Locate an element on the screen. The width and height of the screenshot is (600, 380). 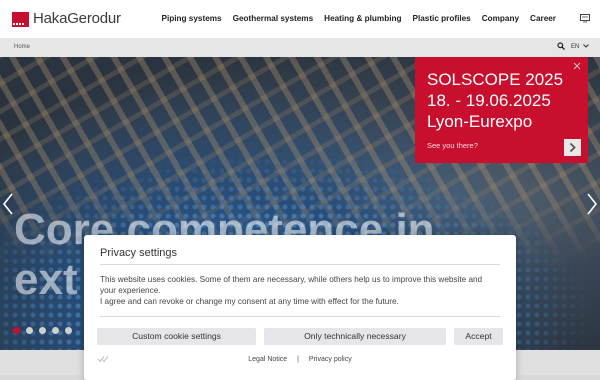
language-label: EN is located at coordinates (575, 47).